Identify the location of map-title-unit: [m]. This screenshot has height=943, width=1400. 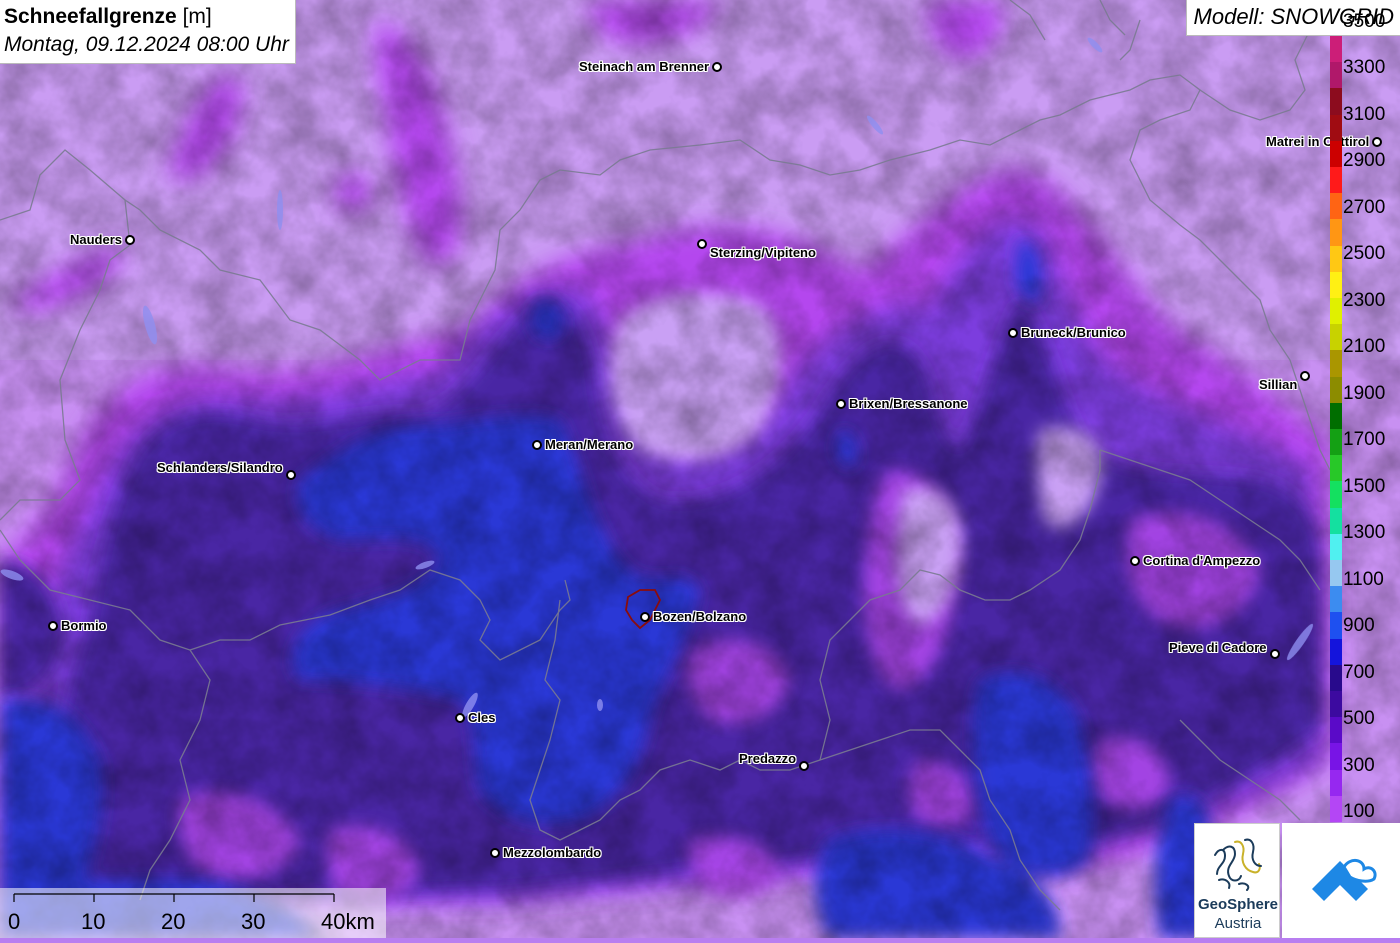
(197, 16).